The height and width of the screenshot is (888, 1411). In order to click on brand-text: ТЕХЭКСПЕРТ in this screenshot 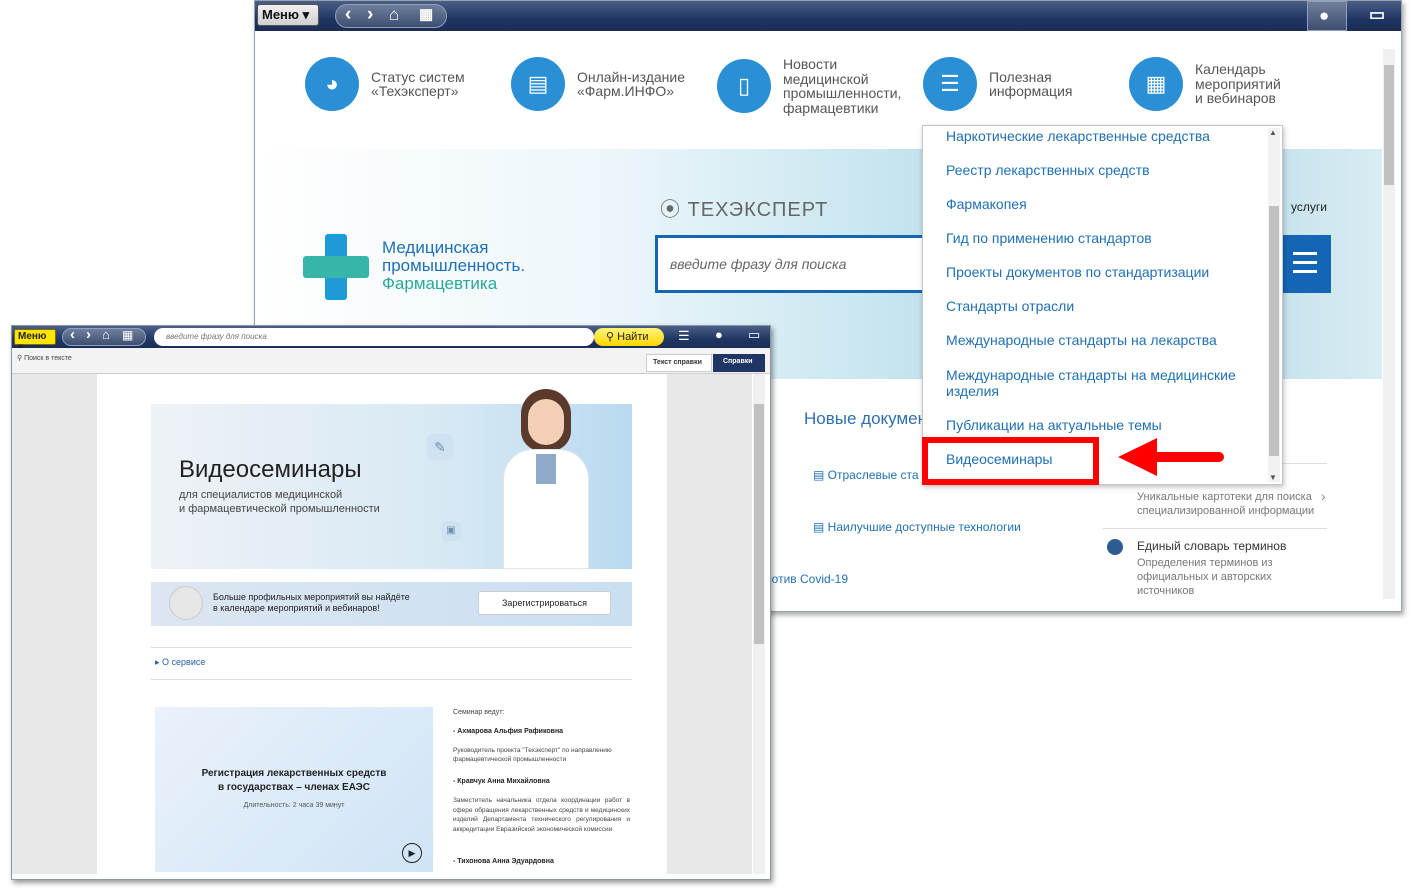, I will do `click(758, 210)`.